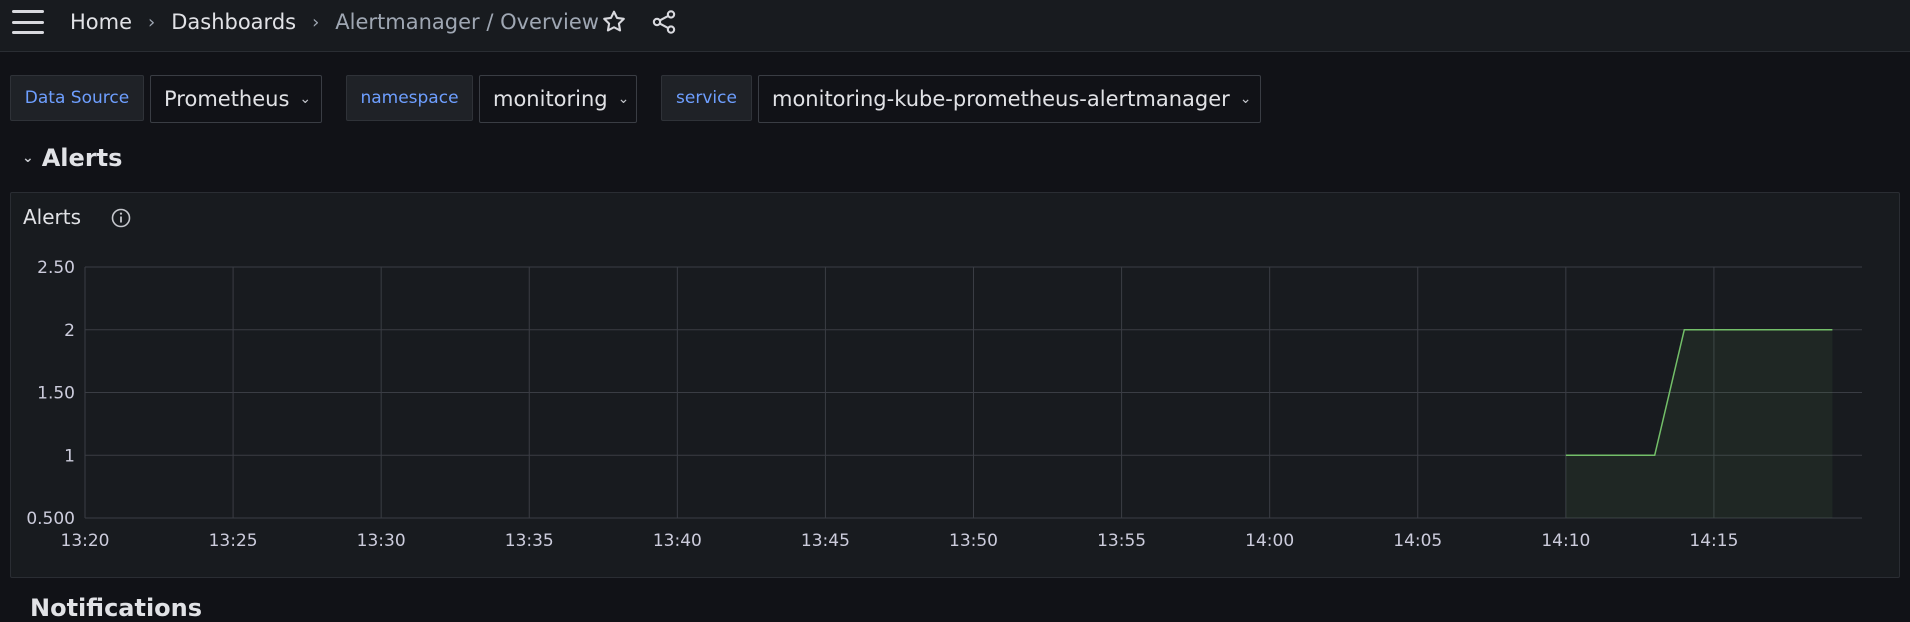 Image resolution: width=1910 pixels, height=622 pixels. I want to click on data-source-value: Prometheus, so click(226, 99).